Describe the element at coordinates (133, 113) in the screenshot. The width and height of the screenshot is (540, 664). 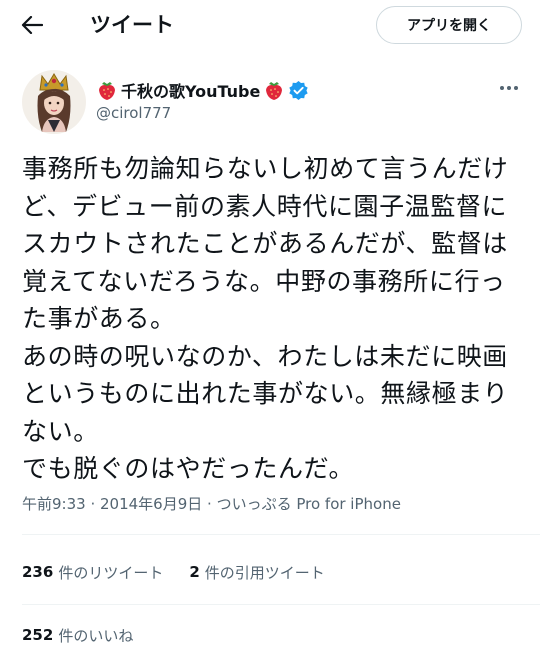
I see `user-handle: @cirol777` at that location.